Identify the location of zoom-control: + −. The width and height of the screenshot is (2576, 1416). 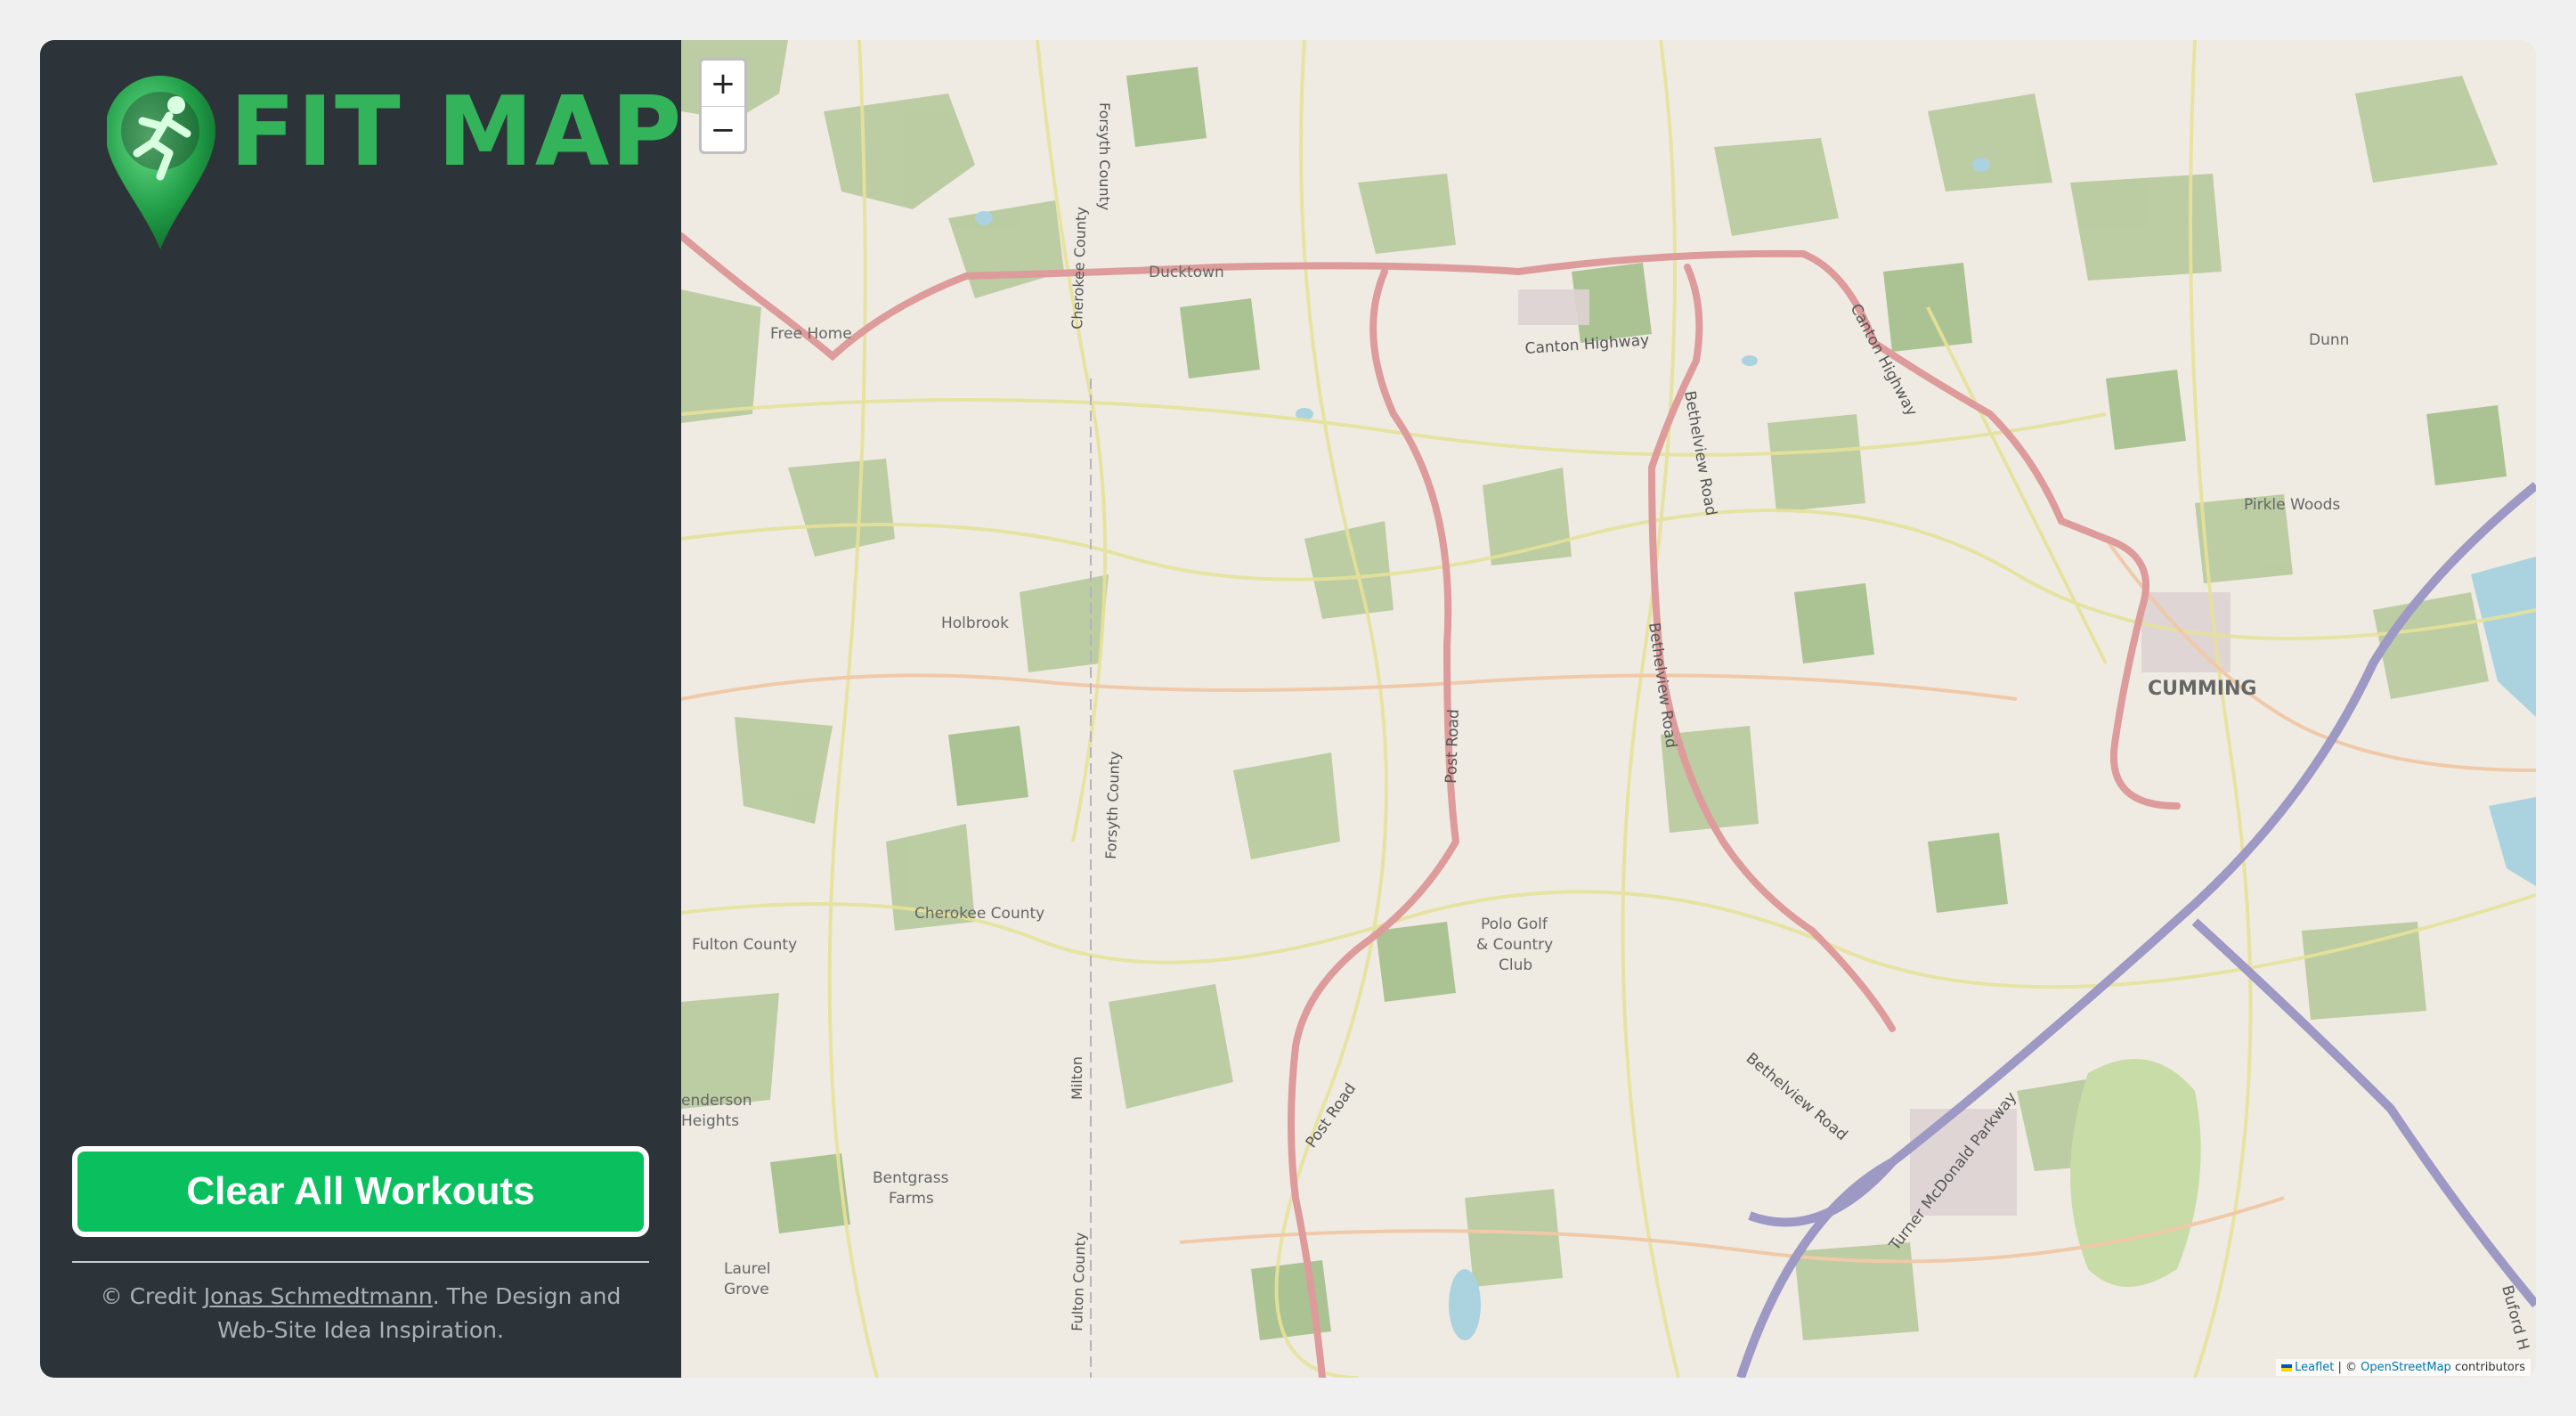
(723, 106).